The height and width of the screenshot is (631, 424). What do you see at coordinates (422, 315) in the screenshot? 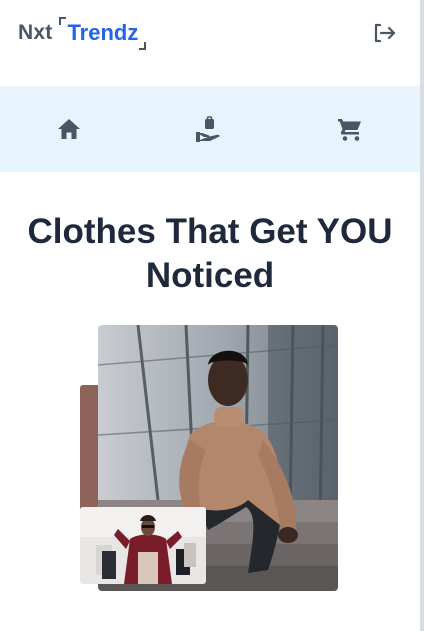
I see `scroll-edge` at bounding box center [422, 315].